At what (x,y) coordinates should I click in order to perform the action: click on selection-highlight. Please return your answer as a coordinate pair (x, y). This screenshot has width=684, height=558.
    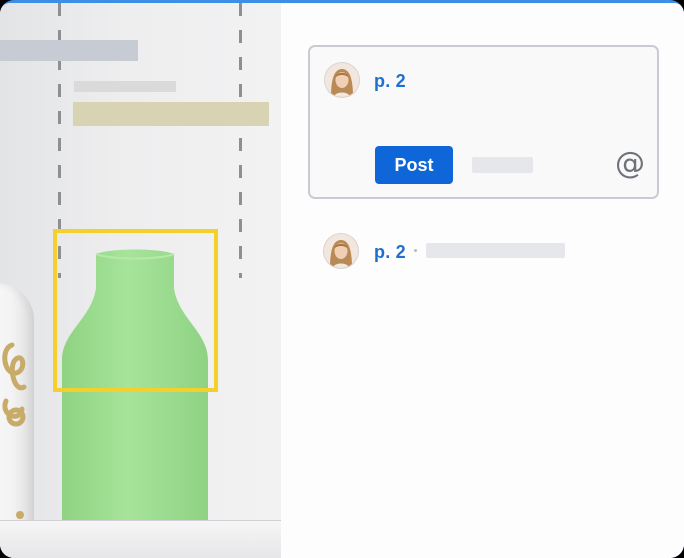
    Looking at the image, I should click on (135, 310).